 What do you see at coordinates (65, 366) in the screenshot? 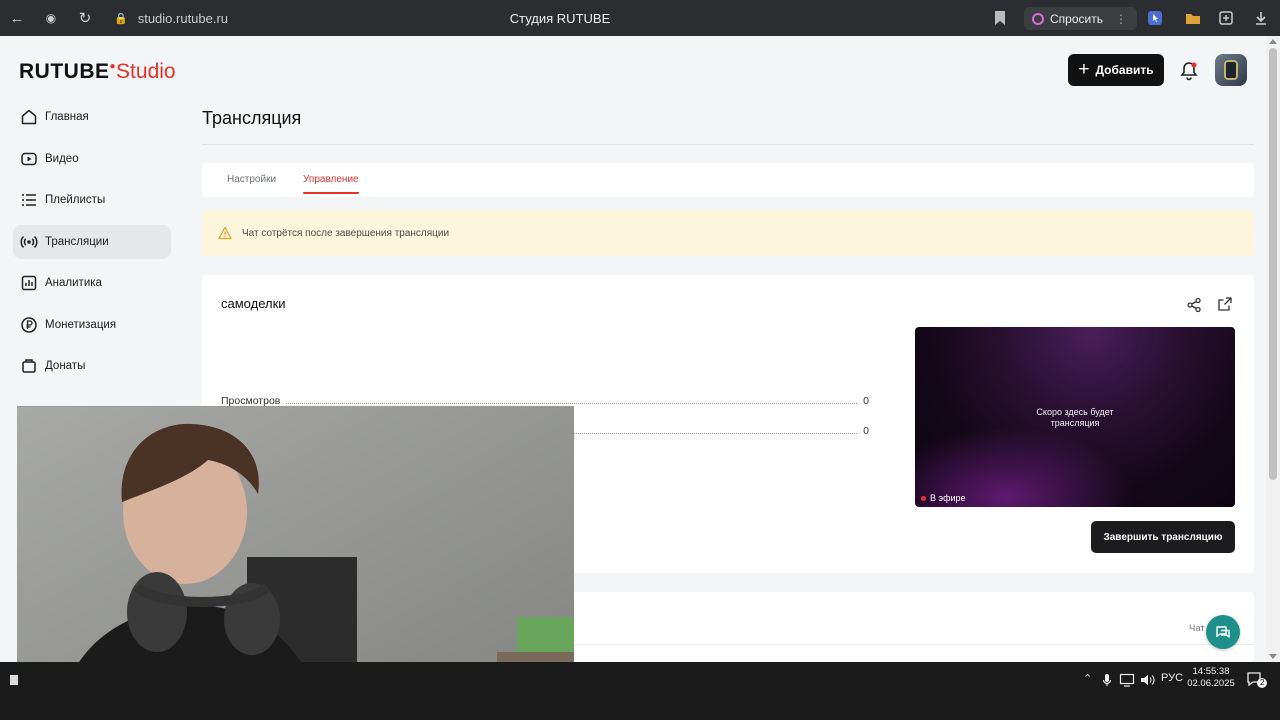
I see `sidebar-item-label: Донаты` at bounding box center [65, 366].